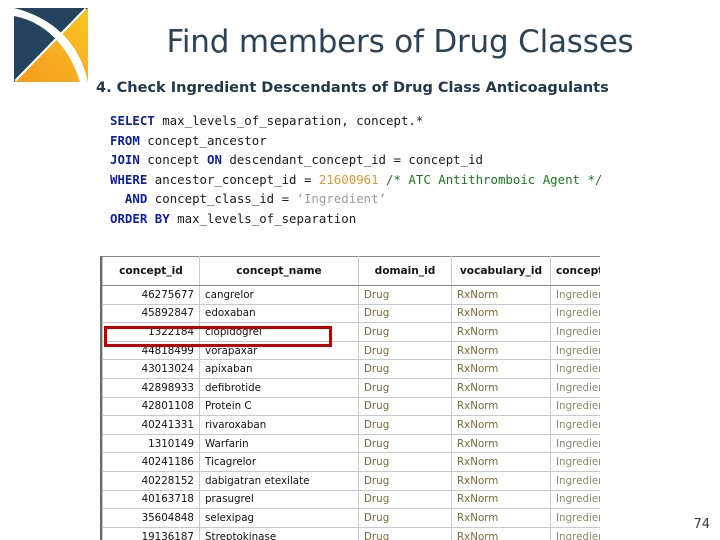 This screenshot has width=720, height=540. Describe the element at coordinates (279, 387) in the screenshot. I see `cell-concept_name: defibrotide` at that location.